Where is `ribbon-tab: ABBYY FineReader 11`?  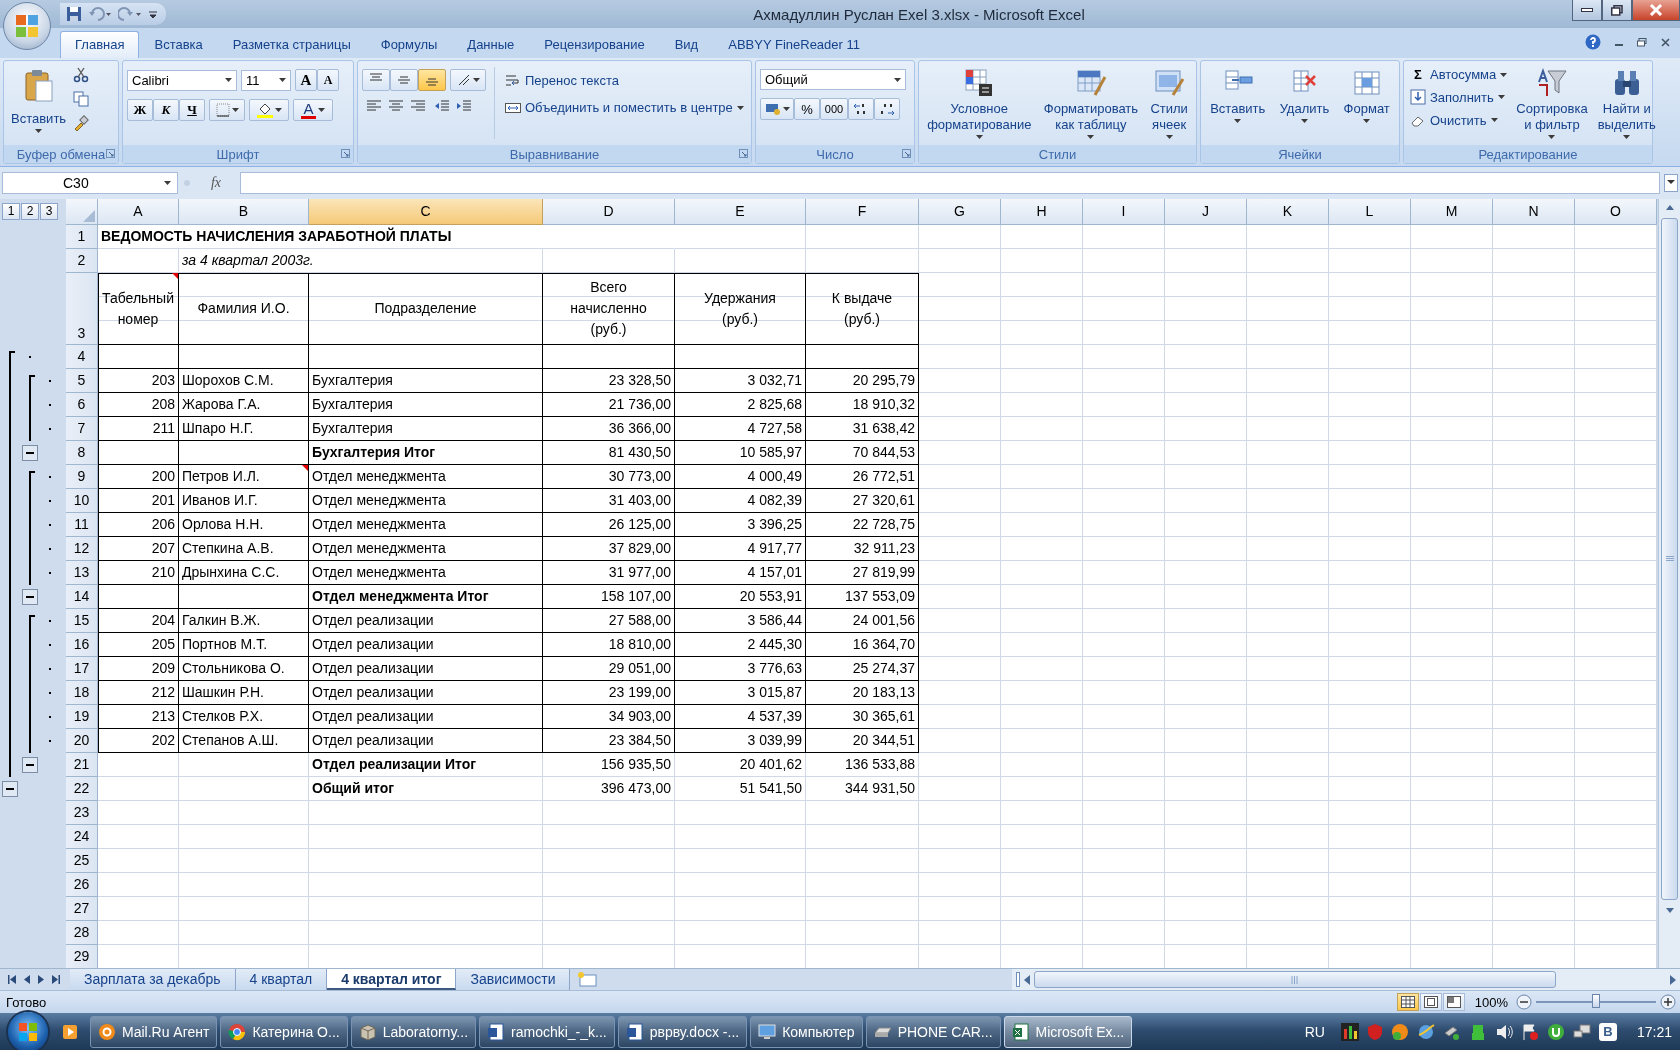 ribbon-tab: ABBYY FineReader 11 is located at coordinates (794, 44).